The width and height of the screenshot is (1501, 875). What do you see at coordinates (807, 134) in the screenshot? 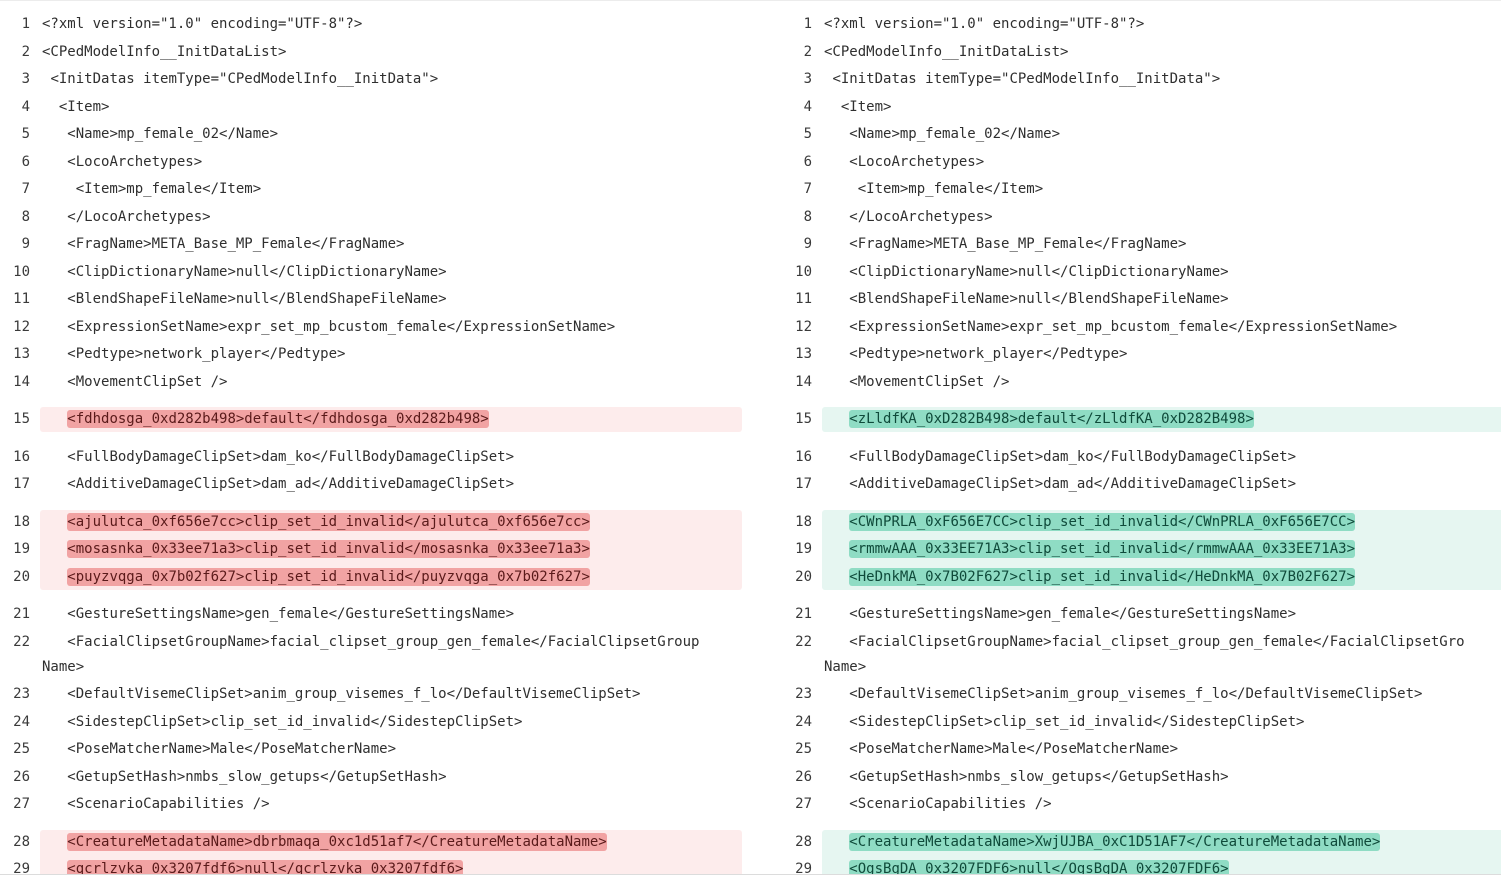
I see `line-number: 5` at bounding box center [807, 134].